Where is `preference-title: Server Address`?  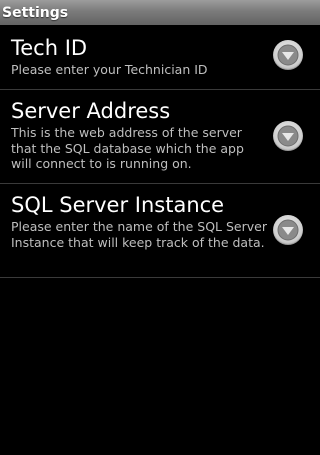 preference-title: Server Address is located at coordinates (91, 111).